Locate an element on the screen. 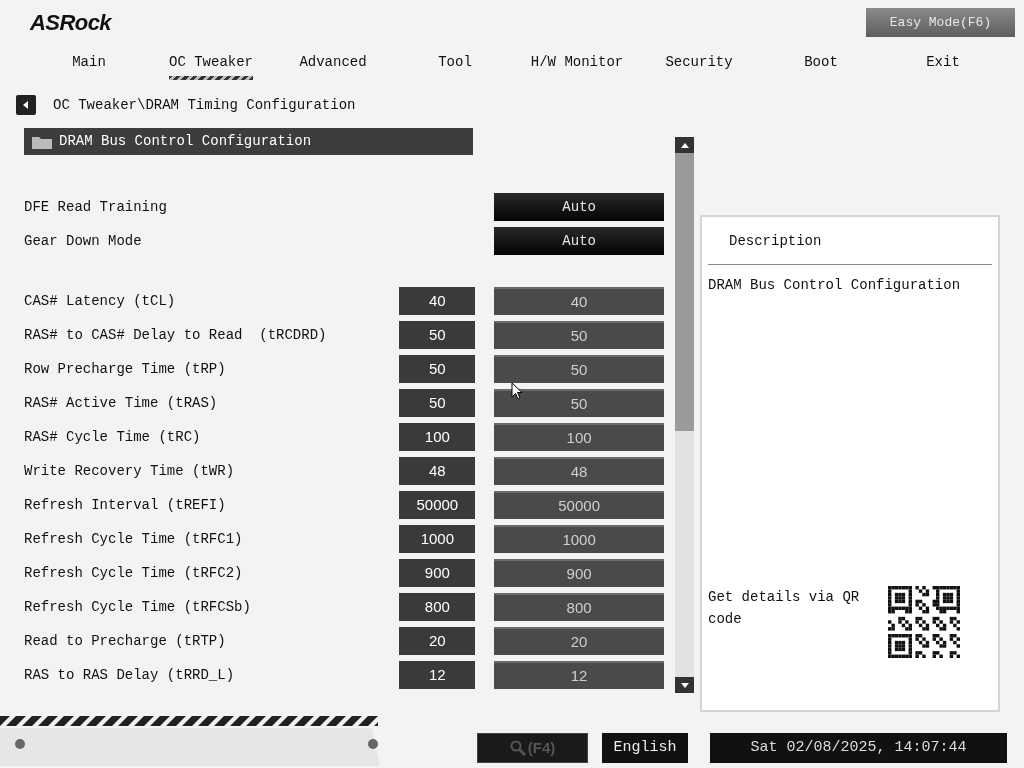  description-heading: Description is located at coordinates (850, 241).